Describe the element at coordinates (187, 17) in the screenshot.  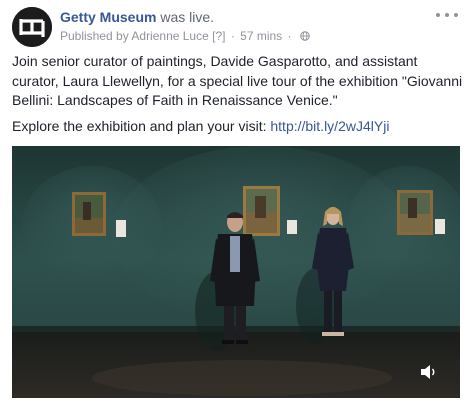
I see `live-status-text: was live.` at that location.